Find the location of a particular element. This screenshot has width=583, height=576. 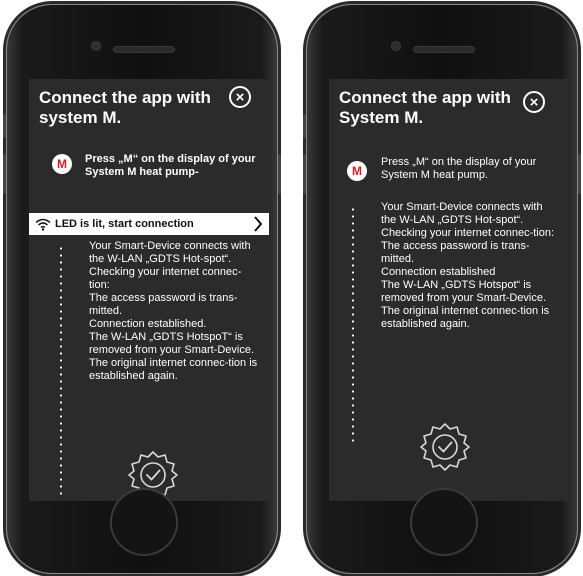

page-title: Connect the app with system M. is located at coordinates (125, 107).